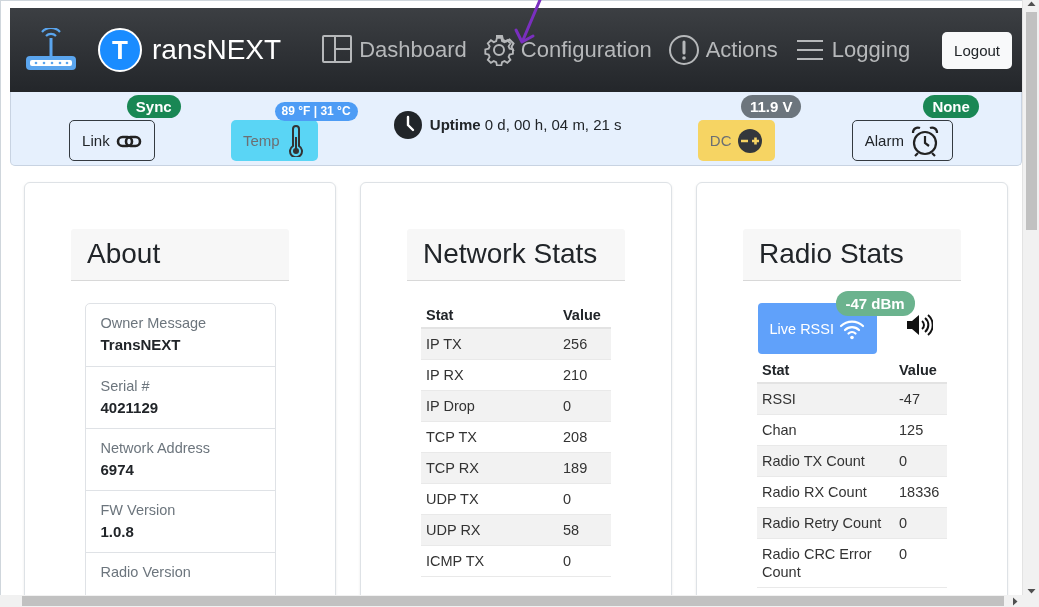 The height and width of the screenshot is (607, 1039). I want to click on status-badge: None, so click(951, 106).